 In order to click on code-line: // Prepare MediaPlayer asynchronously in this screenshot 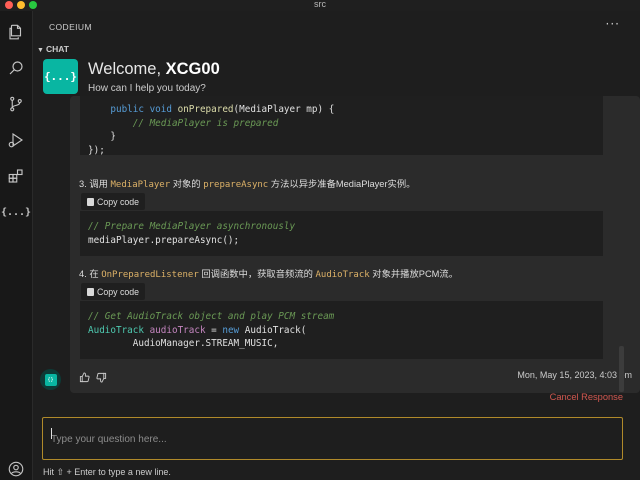, I will do `click(341, 227)`.